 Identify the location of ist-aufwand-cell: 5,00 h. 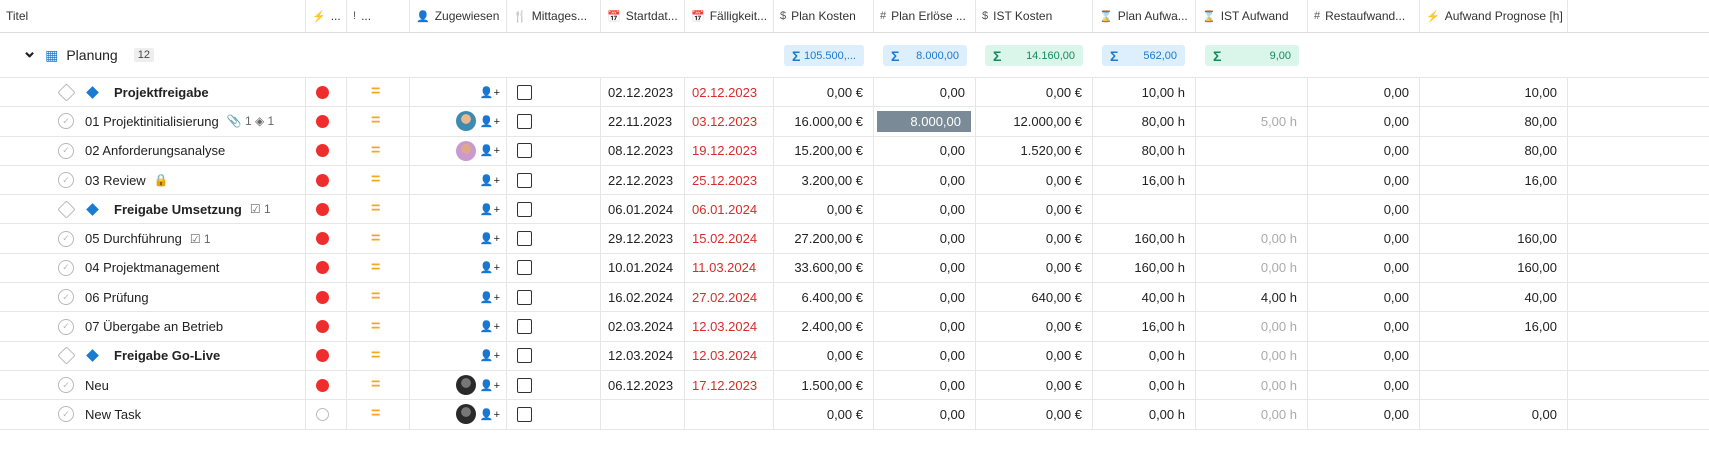
(1252, 121).